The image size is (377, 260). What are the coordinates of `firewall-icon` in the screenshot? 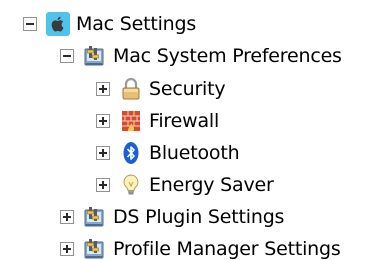 It's located at (131, 121).